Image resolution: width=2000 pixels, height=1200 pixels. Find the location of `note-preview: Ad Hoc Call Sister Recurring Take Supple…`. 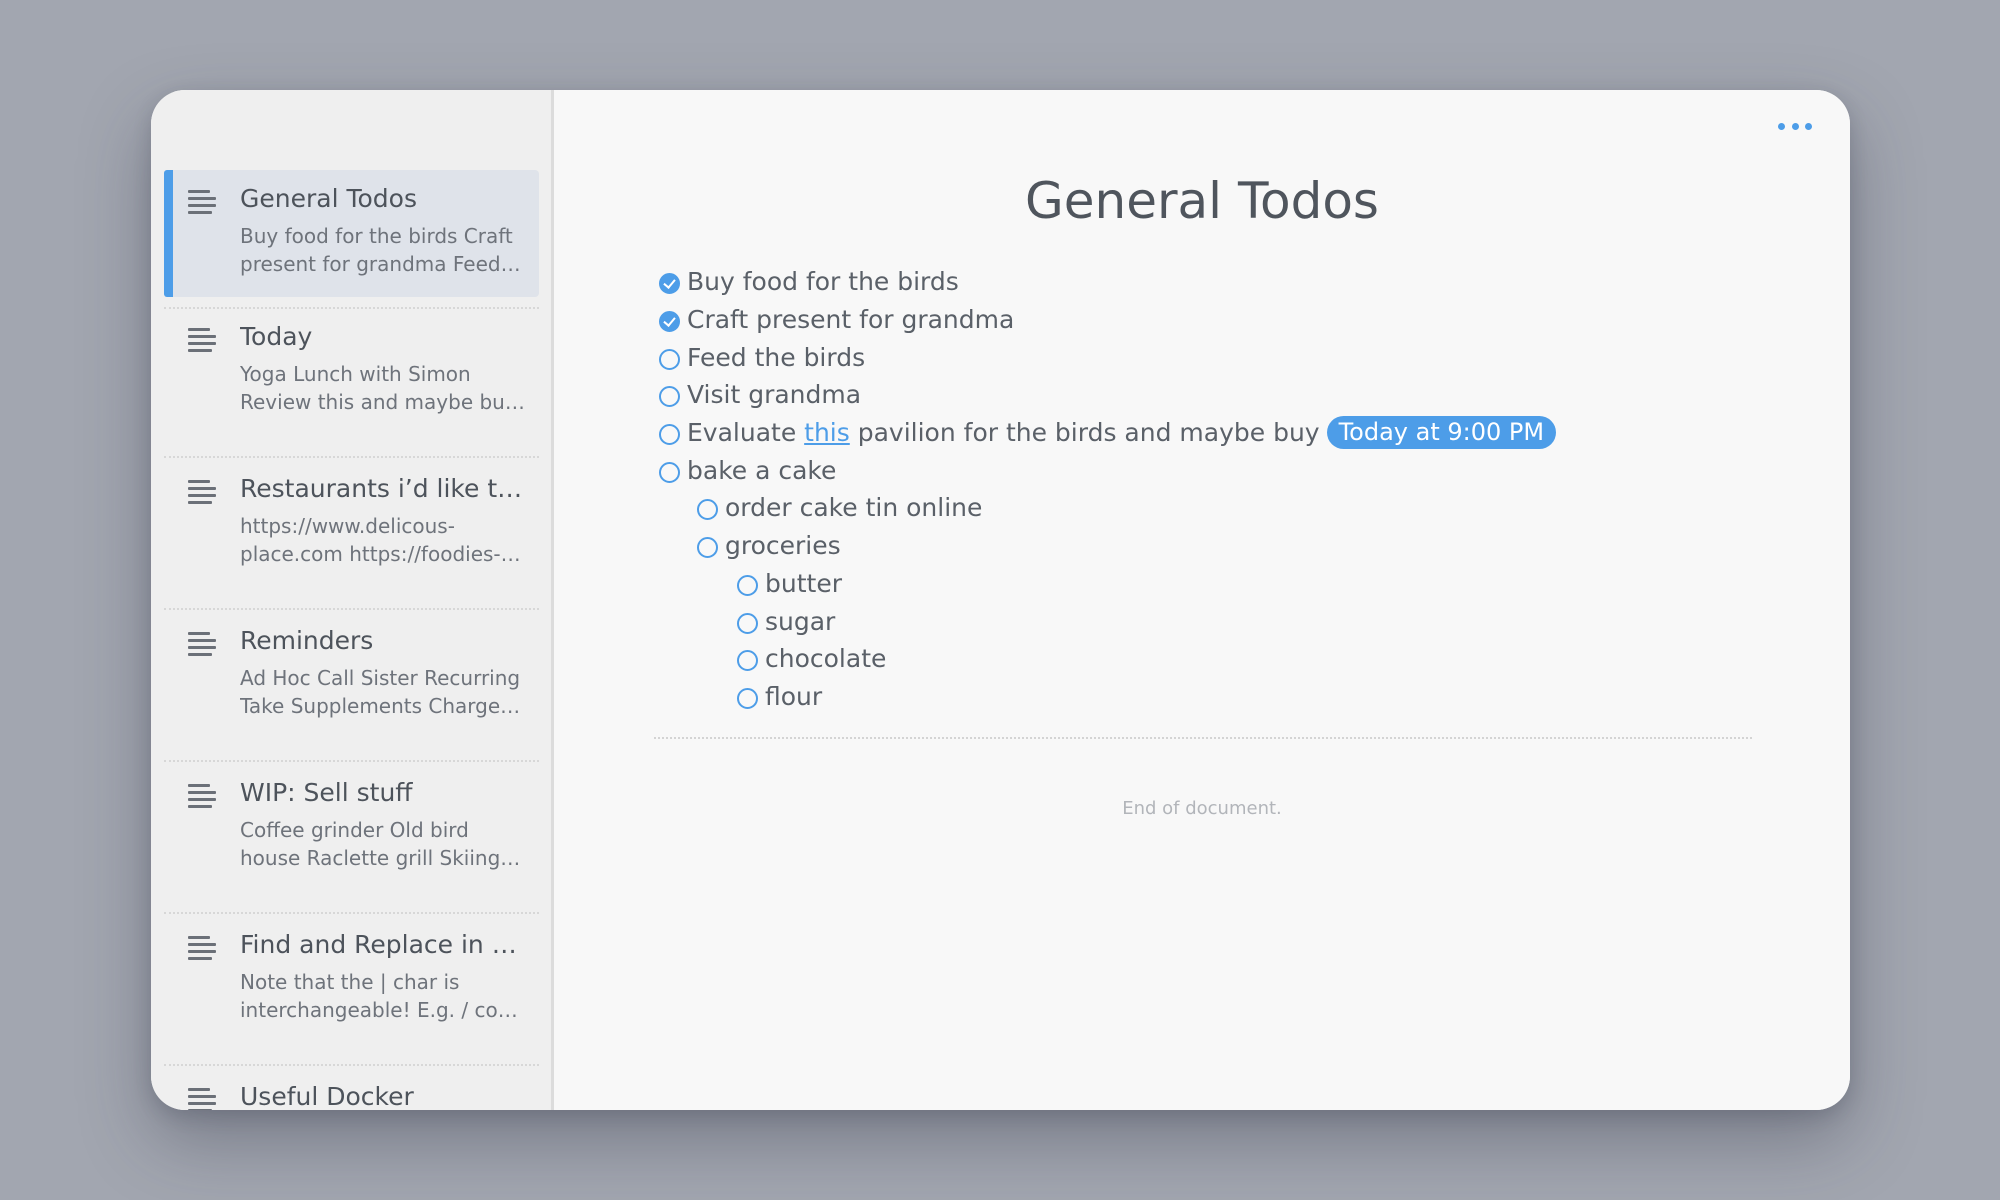

note-preview: Ad Hoc Call Sister Recurring Take Supple… is located at coordinates (380, 692).